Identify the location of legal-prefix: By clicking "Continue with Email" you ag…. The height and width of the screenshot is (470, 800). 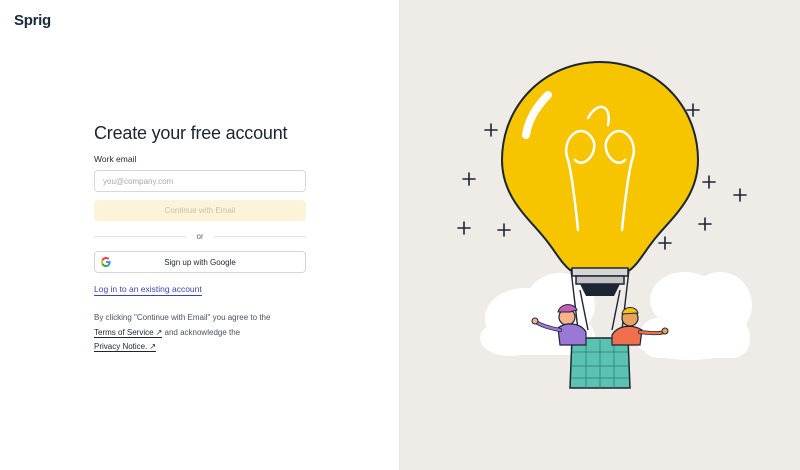
(182, 317).